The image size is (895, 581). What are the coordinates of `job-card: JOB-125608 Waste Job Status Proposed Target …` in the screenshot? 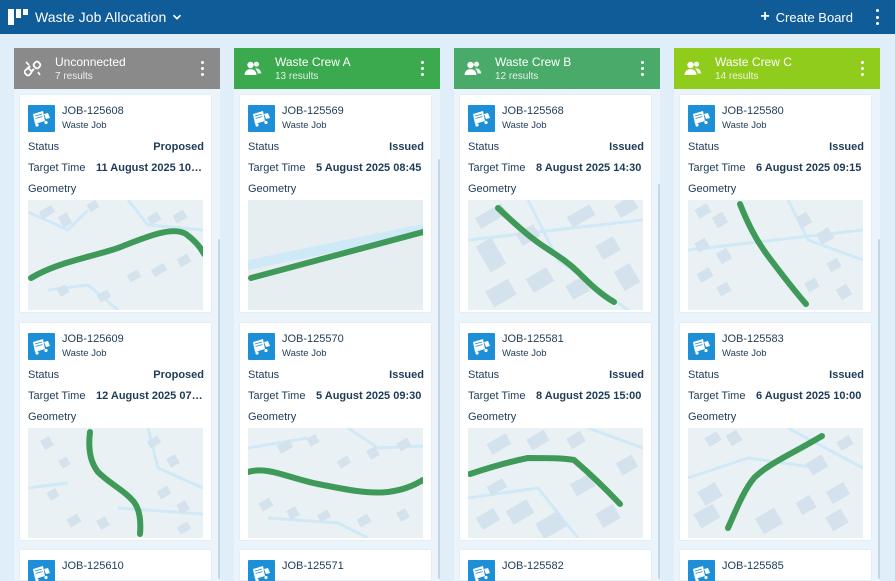 It's located at (115, 203).